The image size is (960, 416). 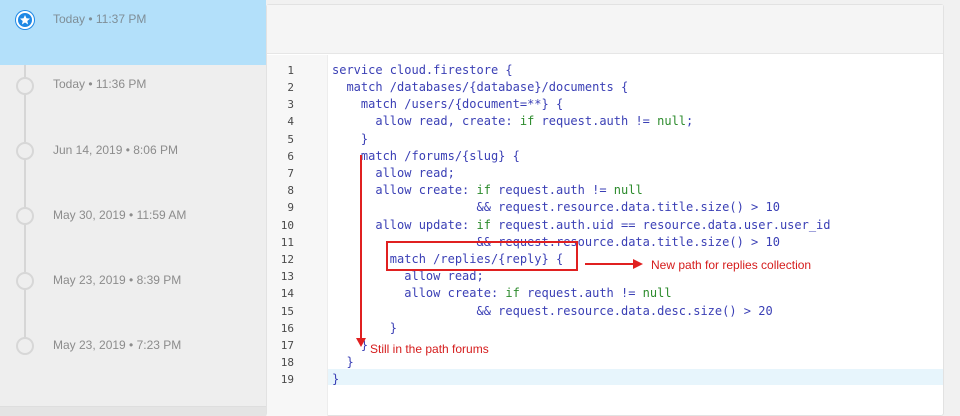 What do you see at coordinates (115, 150) in the screenshot?
I see `version-timestamp: Jun 14, 2019 • 8:06 PM` at bounding box center [115, 150].